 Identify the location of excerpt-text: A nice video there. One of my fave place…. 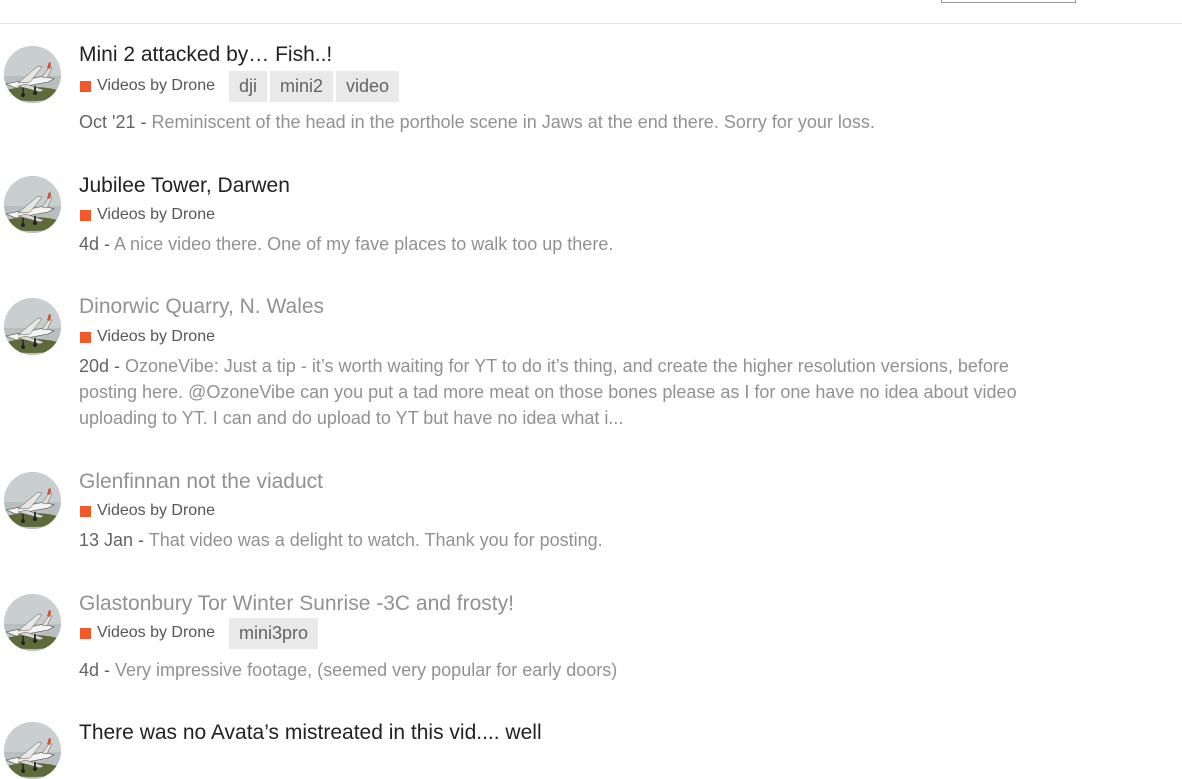
(364, 244).